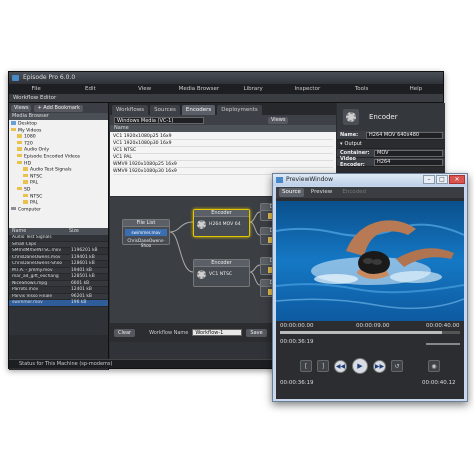 The height and width of the screenshot is (474, 474). Describe the element at coordinates (310, 179) in the screenshot. I see `preview-title: PreviewWindow` at that location.